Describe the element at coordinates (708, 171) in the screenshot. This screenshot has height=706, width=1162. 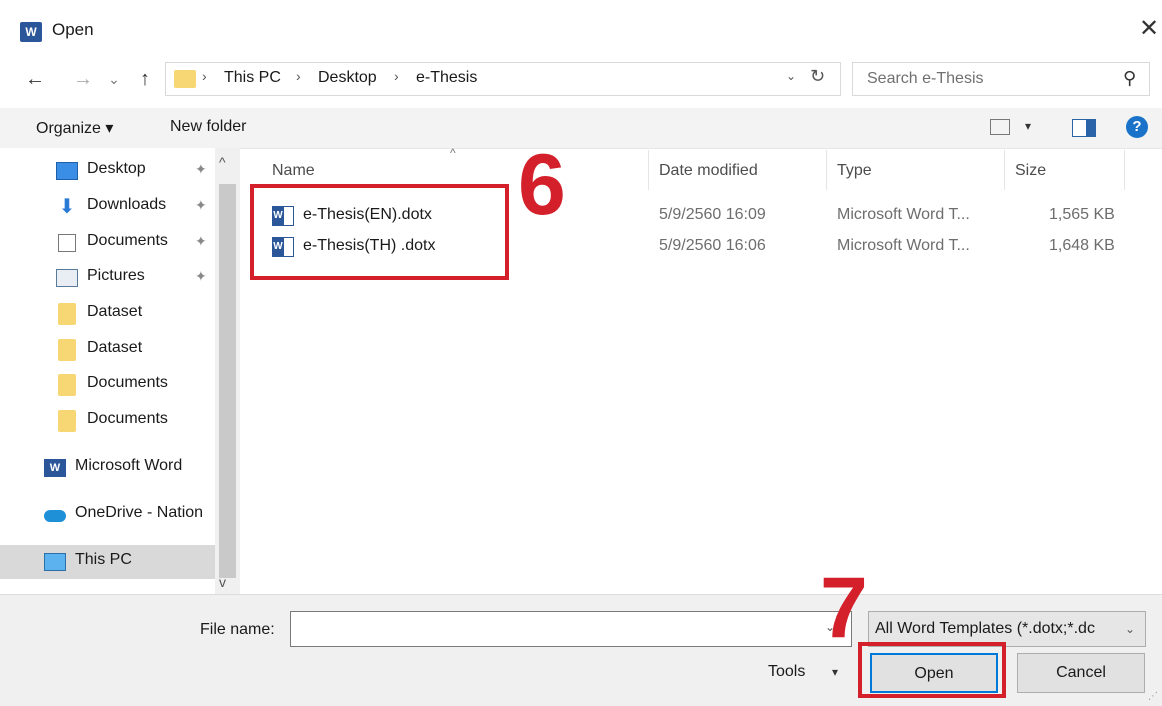
I see `column-header-date-modified: Date modified` at that location.